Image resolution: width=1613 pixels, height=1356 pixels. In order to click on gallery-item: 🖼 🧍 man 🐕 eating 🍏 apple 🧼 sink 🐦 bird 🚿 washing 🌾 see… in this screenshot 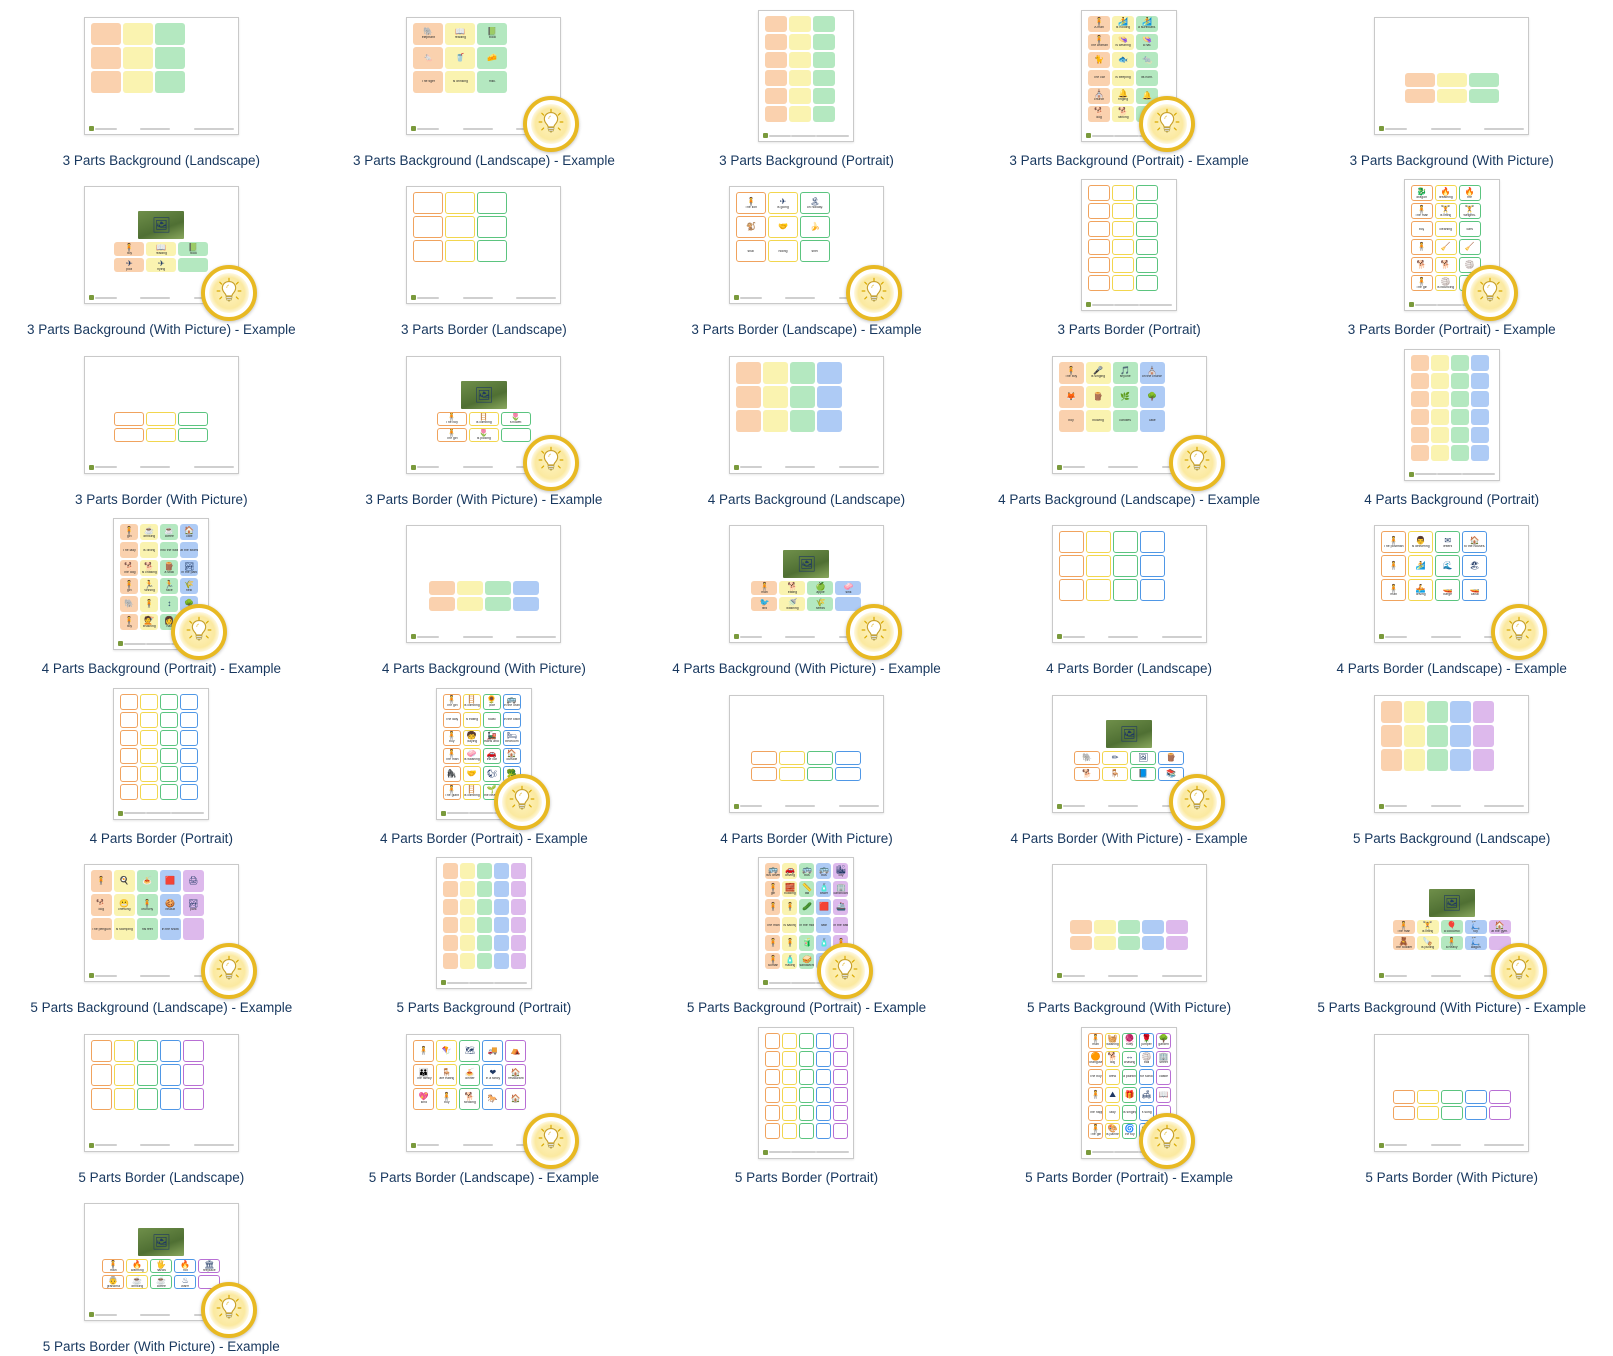, I will do `click(806, 592)`.